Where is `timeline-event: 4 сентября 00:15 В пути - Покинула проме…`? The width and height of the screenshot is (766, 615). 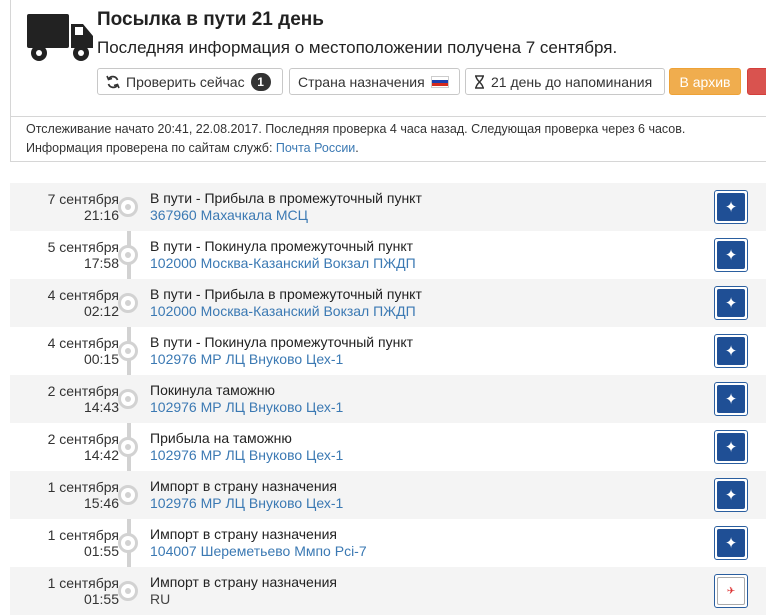
timeline-event: 4 сентября 00:15 В пути - Покинула проме… is located at coordinates (388, 351).